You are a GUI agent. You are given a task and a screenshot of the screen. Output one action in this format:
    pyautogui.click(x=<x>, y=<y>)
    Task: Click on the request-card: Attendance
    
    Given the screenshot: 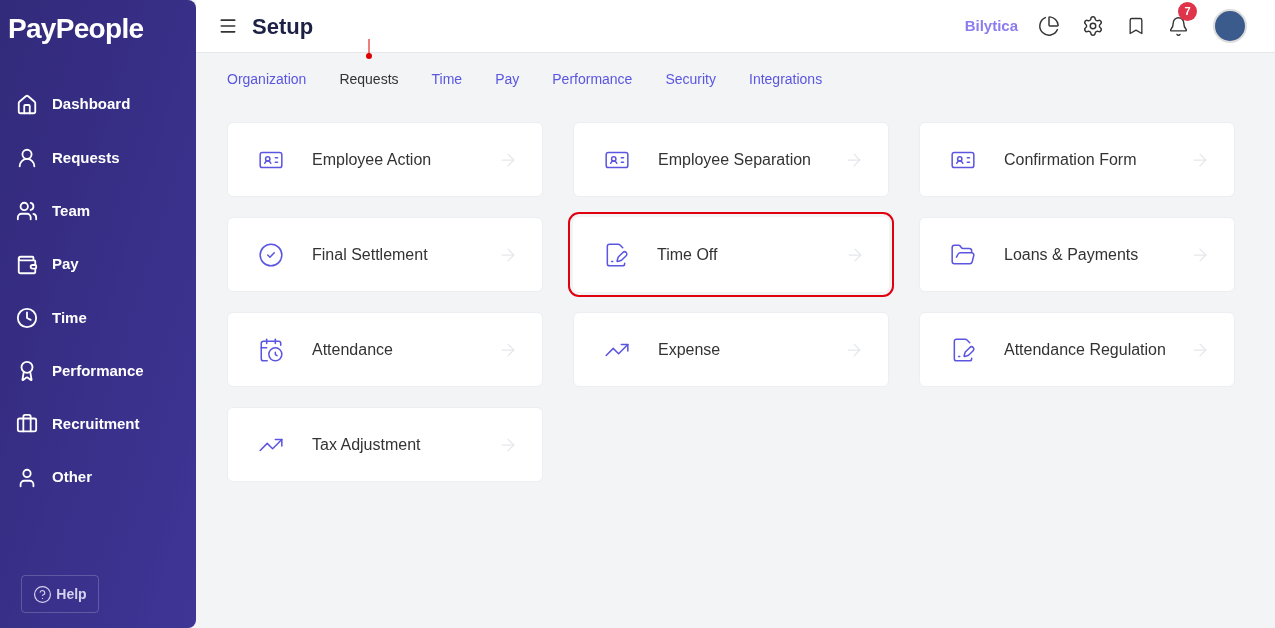 What is the action you would take?
    pyautogui.click(x=385, y=349)
    